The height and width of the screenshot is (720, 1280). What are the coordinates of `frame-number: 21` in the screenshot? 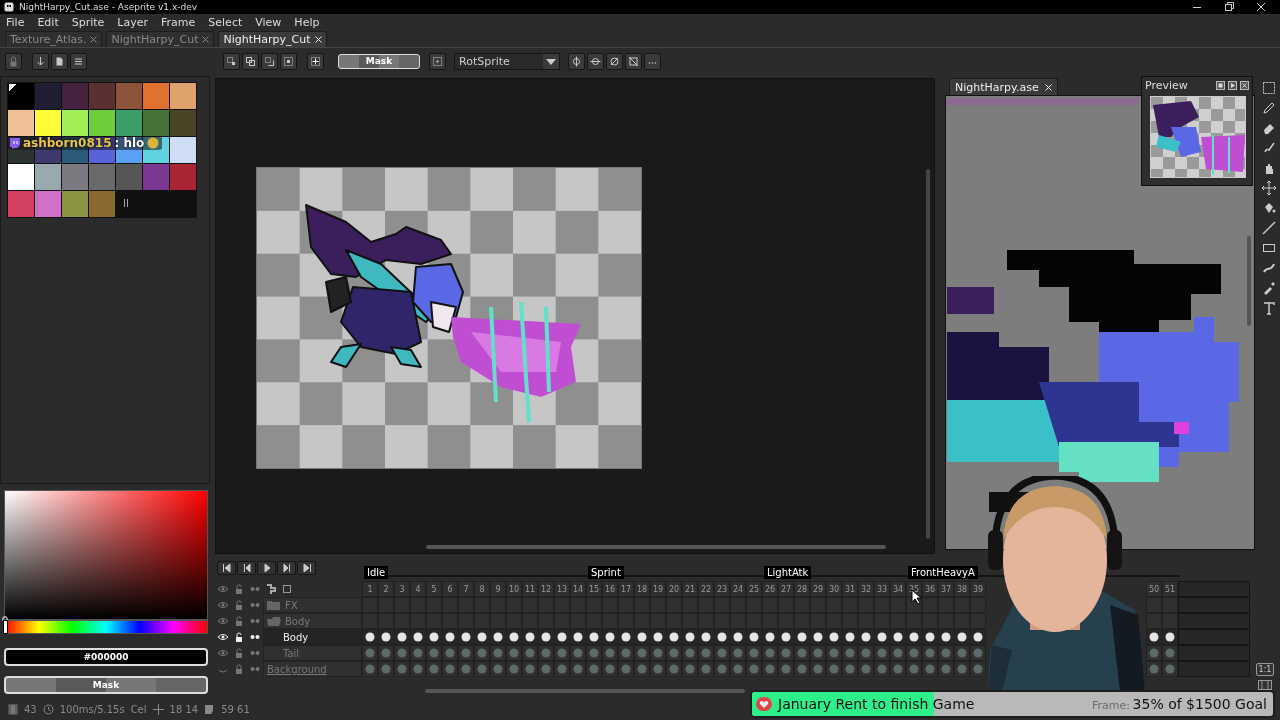 It's located at (690, 589).